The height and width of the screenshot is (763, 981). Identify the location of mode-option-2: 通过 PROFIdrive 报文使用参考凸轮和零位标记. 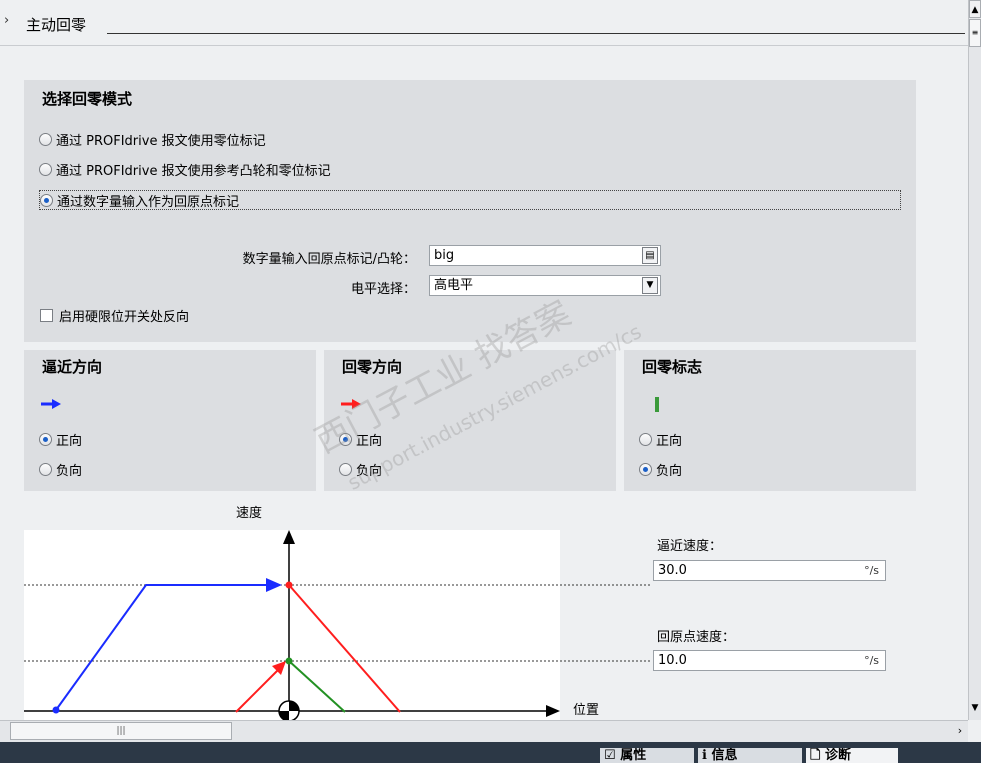
(185, 169).